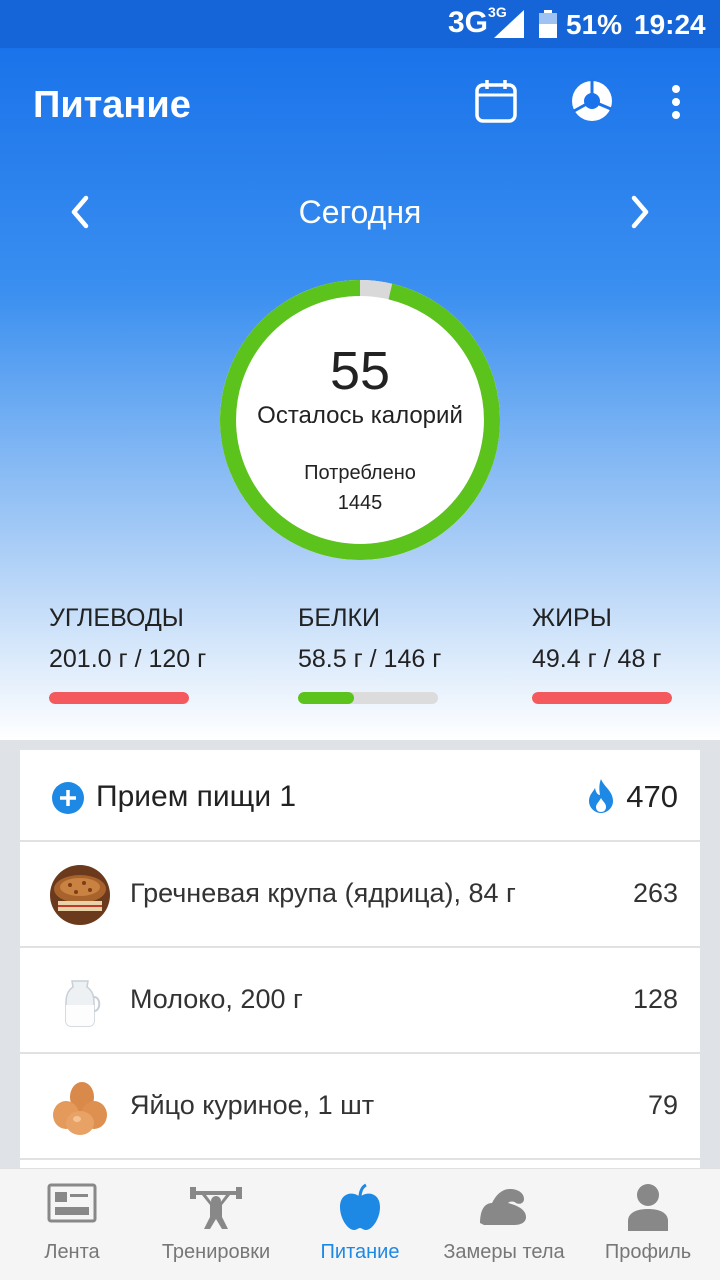 Image resolution: width=720 pixels, height=1280 pixels. What do you see at coordinates (80, 1108) in the screenshot?
I see `eggs-image` at bounding box center [80, 1108].